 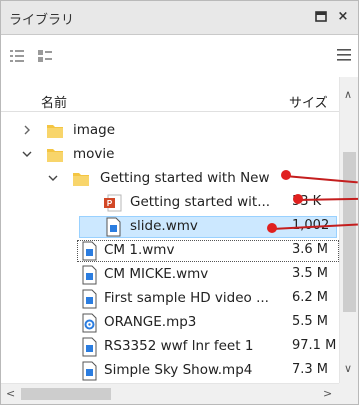 I want to click on list-view-icon, so click(x=17, y=56).